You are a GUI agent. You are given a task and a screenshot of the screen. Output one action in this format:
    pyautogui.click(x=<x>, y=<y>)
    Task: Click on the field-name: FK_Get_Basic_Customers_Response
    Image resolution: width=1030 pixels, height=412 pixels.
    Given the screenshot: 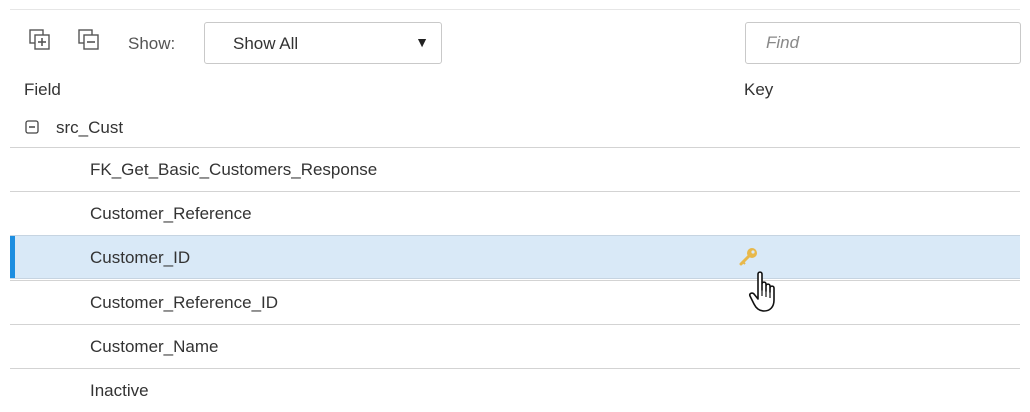 What is the action you would take?
    pyautogui.click(x=234, y=169)
    